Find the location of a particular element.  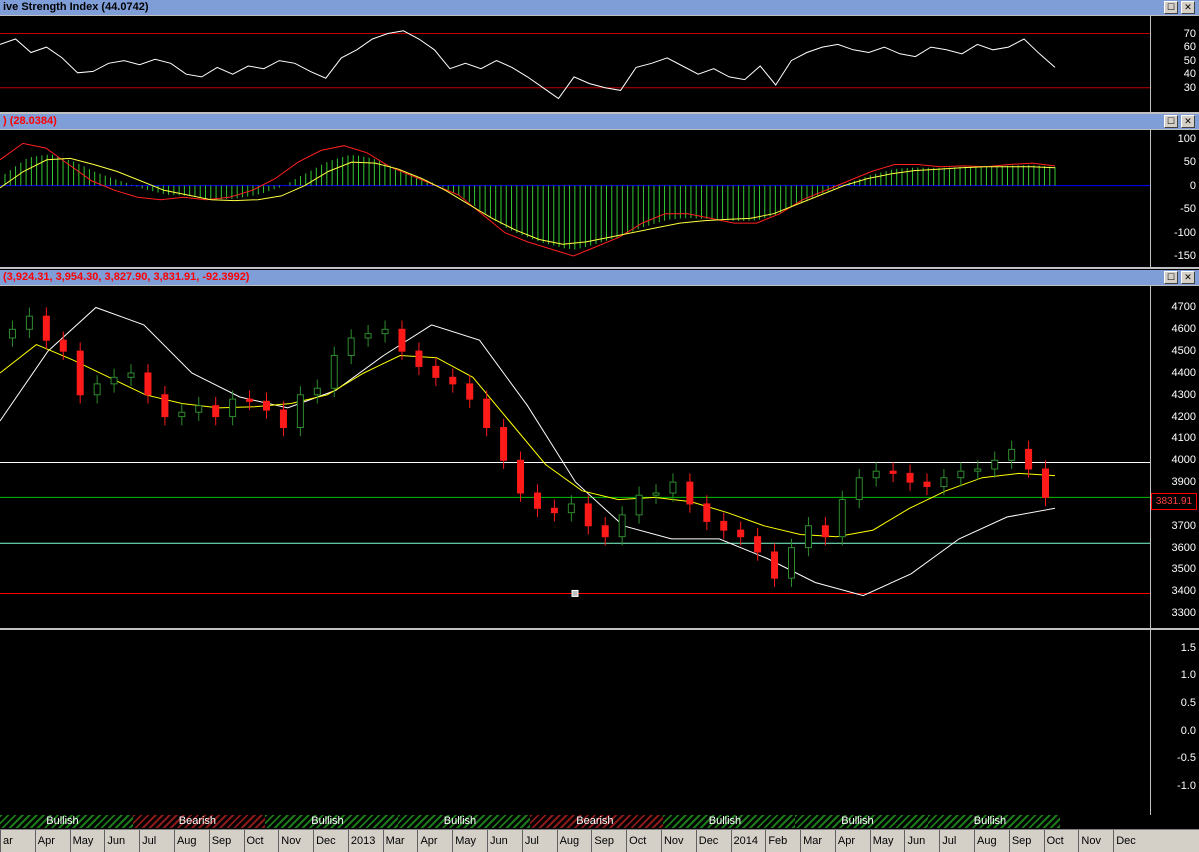

timeline-label: Oct is located at coordinates (638, 841).